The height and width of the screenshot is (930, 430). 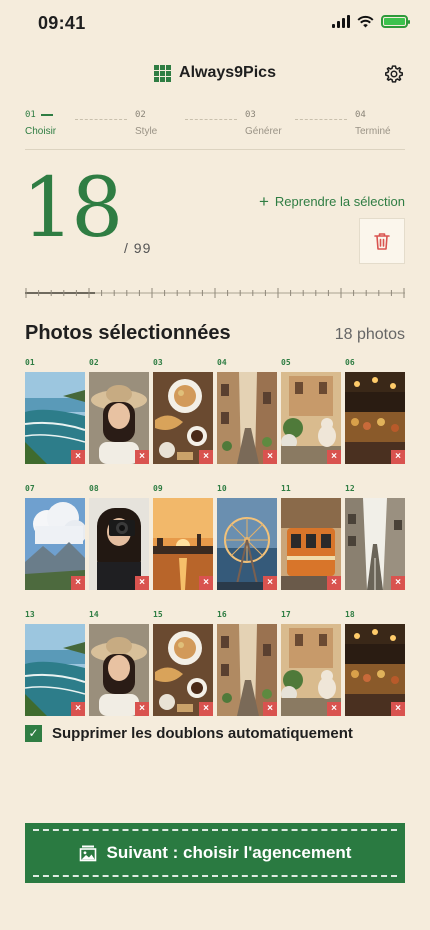 What do you see at coordinates (146, 123) in the screenshot?
I see `step-style: 02 Style` at bounding box center [146, 123].